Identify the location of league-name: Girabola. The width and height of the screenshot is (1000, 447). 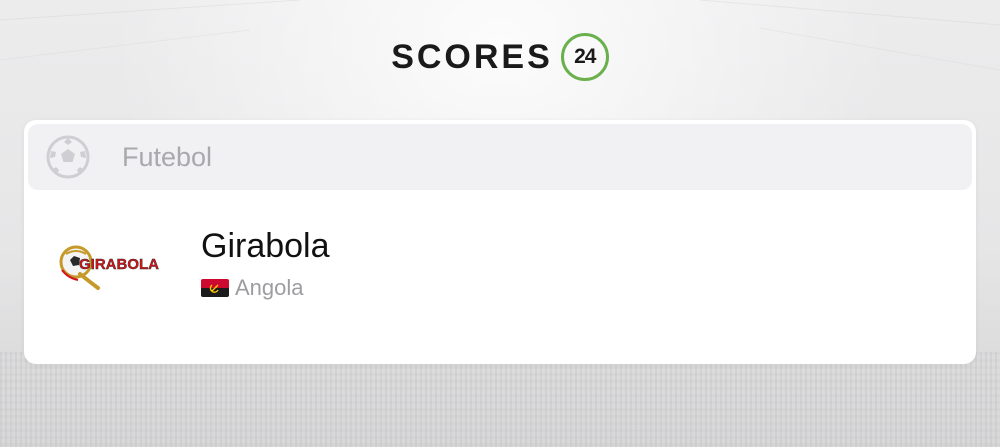
(265, 246).